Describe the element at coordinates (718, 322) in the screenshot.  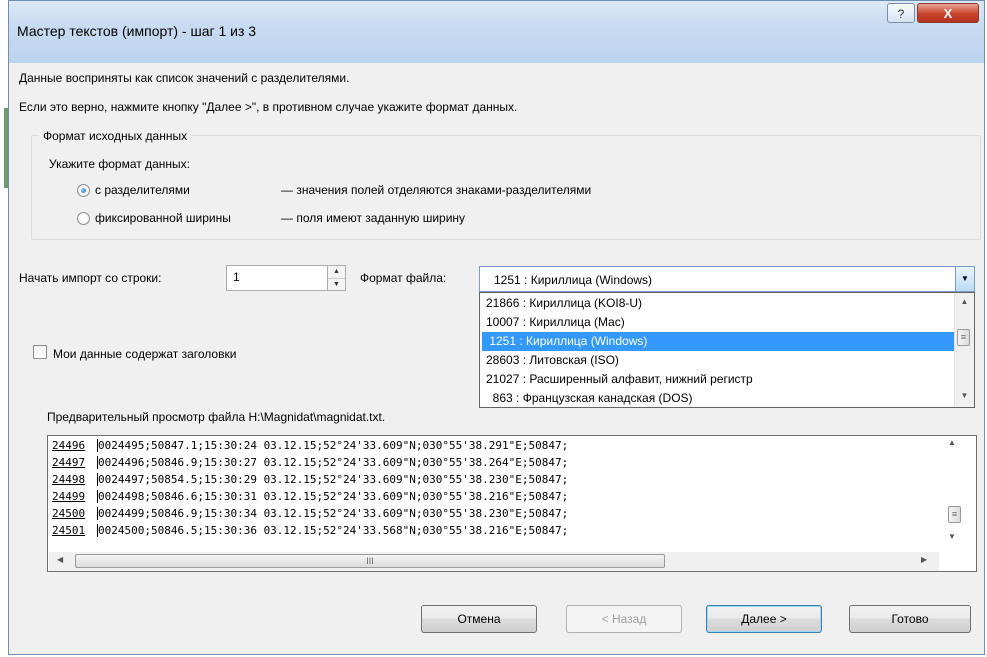
I see `dropdown-option: 10007 : Кириллица (Mac)` at that location.